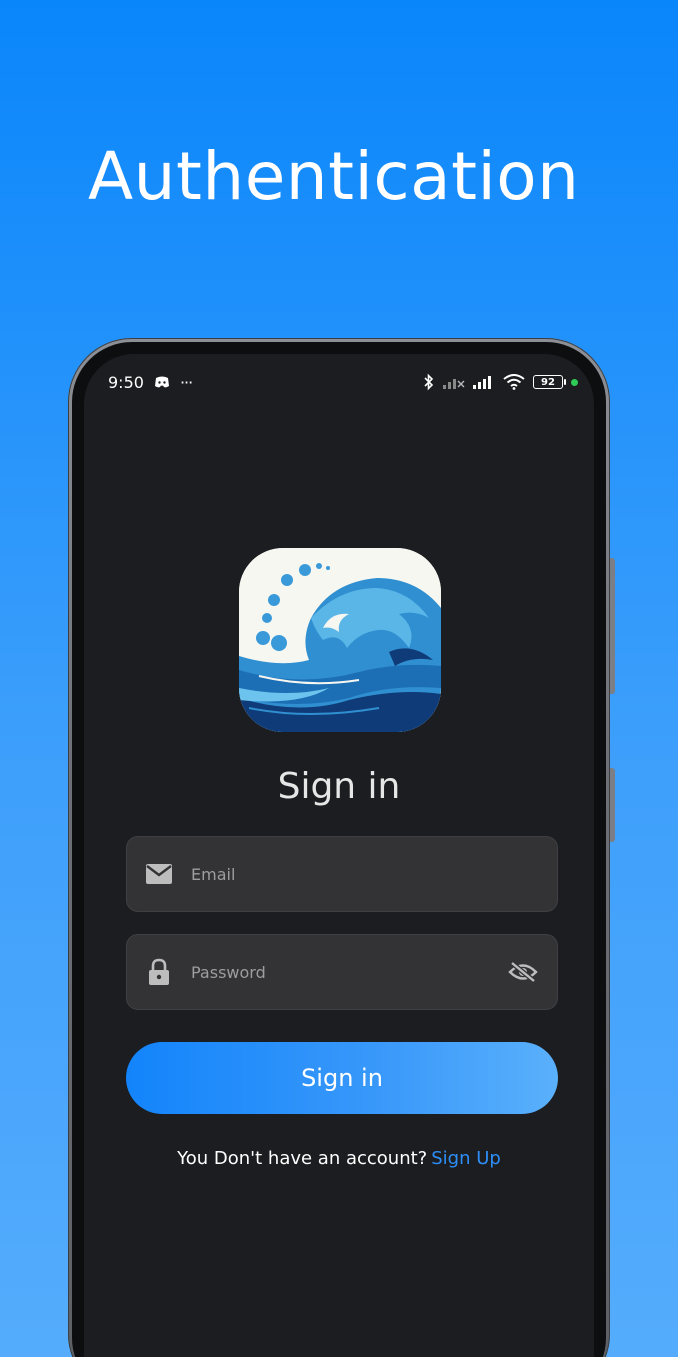  I want to click on wave-logo-icon, so click(340, 640).